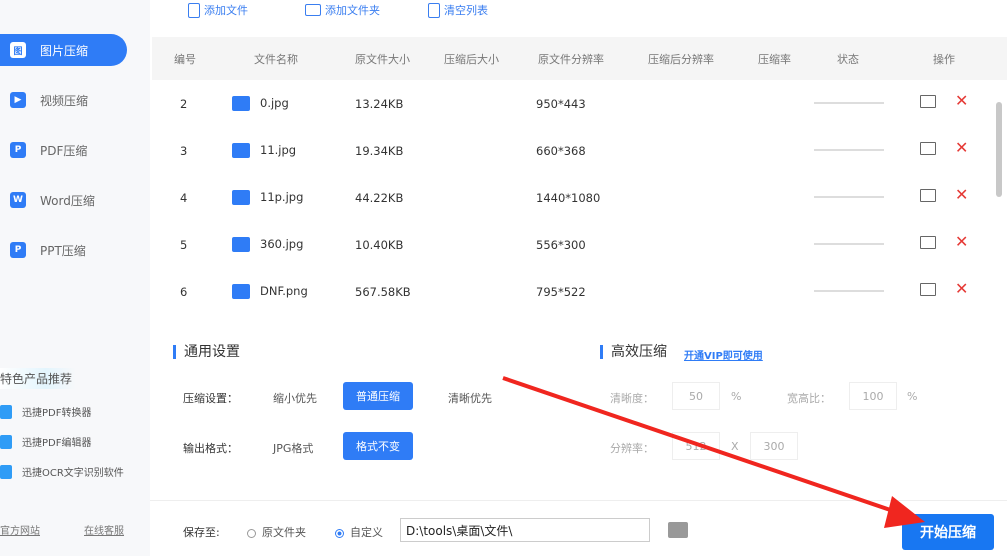 The height and width of the screenshot is (556, 1007). I want to click on label: 清空列表, so click(466, 10).